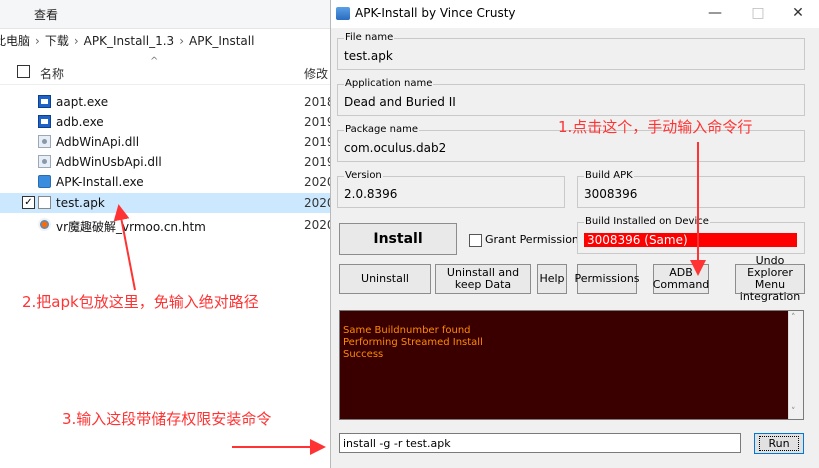 This screenshot has height=468, width=819. Describe the element at coordinates (44, 202) in the screenshot. I see `file-icon` at that location.